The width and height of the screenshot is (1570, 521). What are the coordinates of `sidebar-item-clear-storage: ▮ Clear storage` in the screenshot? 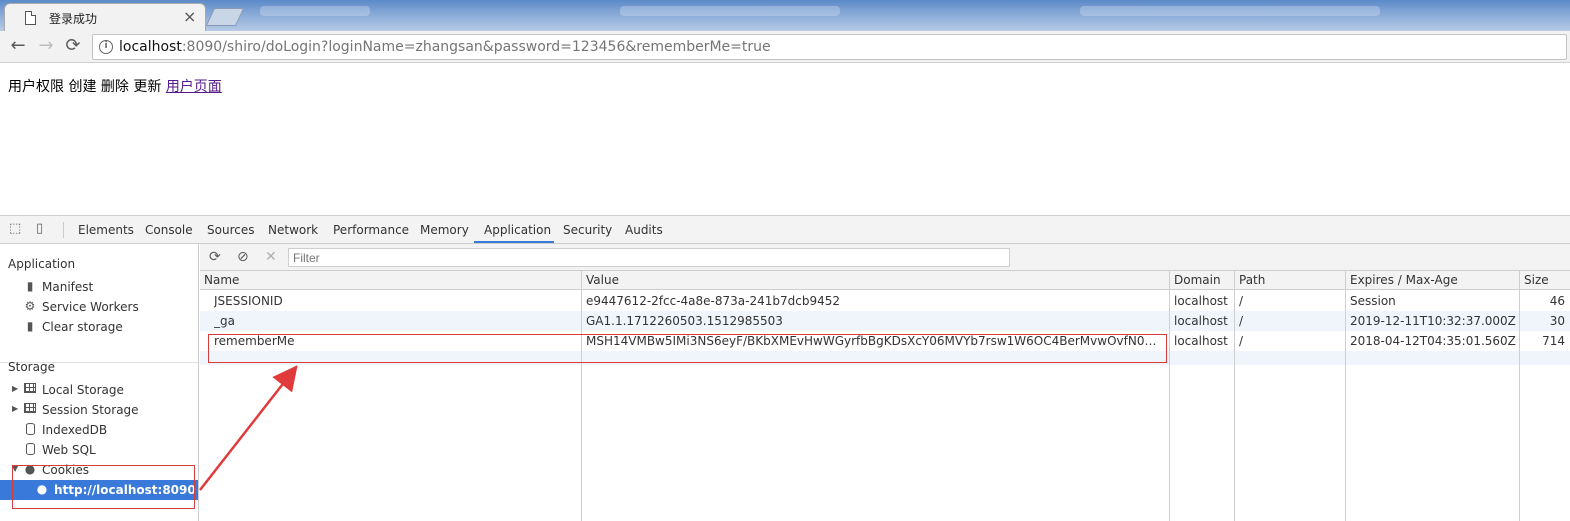 It's located at (99, 327).